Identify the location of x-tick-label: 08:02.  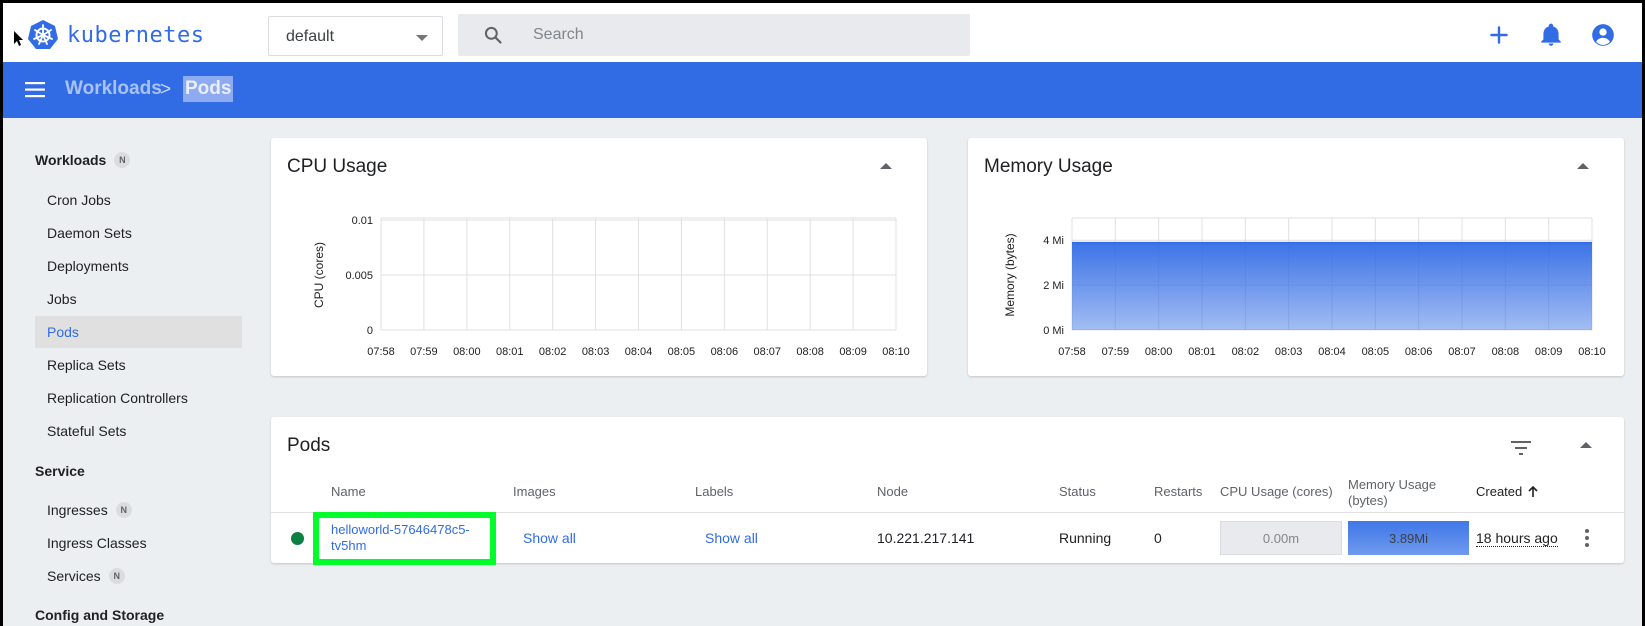
(1246, 352).